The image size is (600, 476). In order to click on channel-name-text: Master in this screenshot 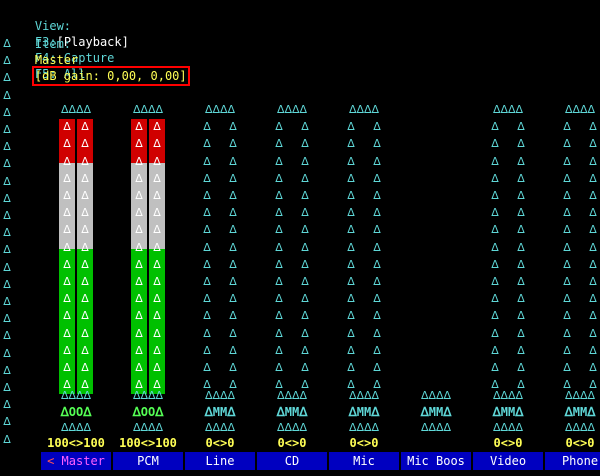, I will do `click(83, 461)`.